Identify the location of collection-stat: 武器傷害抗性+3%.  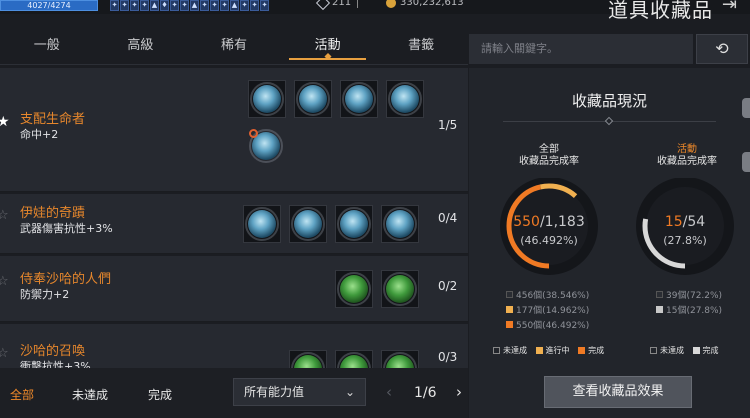
(66, 228).